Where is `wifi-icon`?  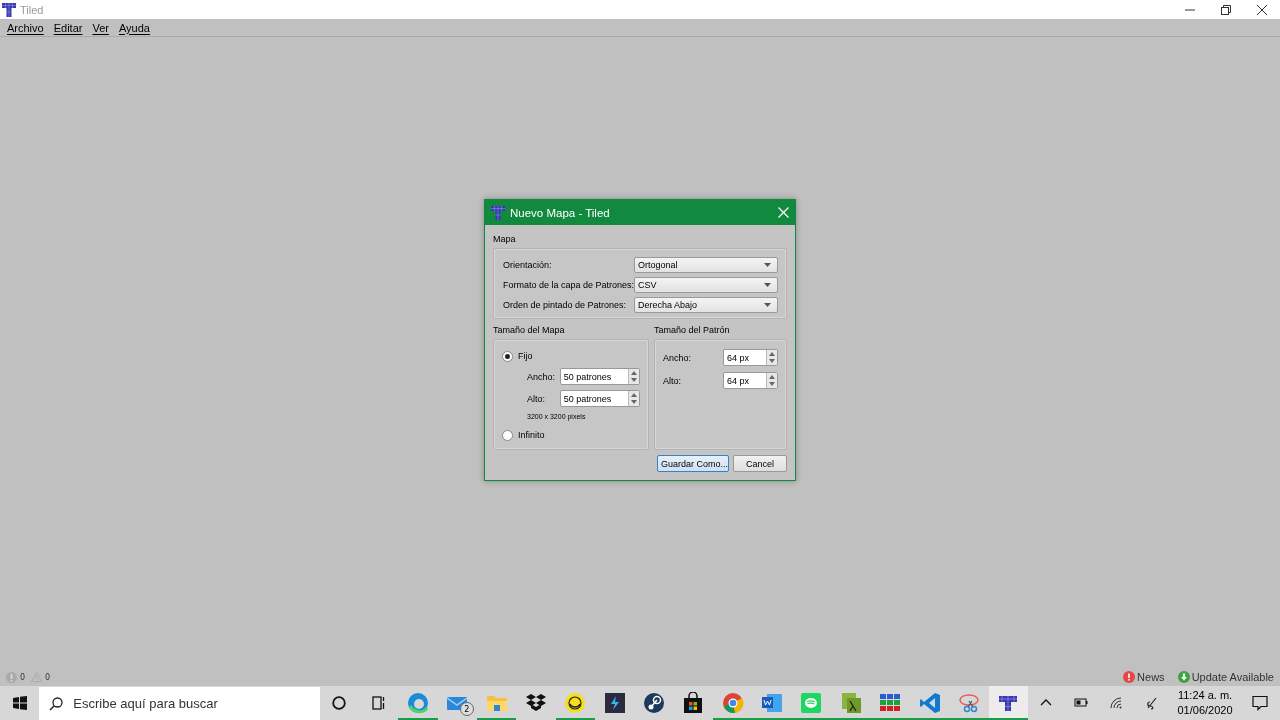
wifi-icon is located at coordinates (1116, 703).